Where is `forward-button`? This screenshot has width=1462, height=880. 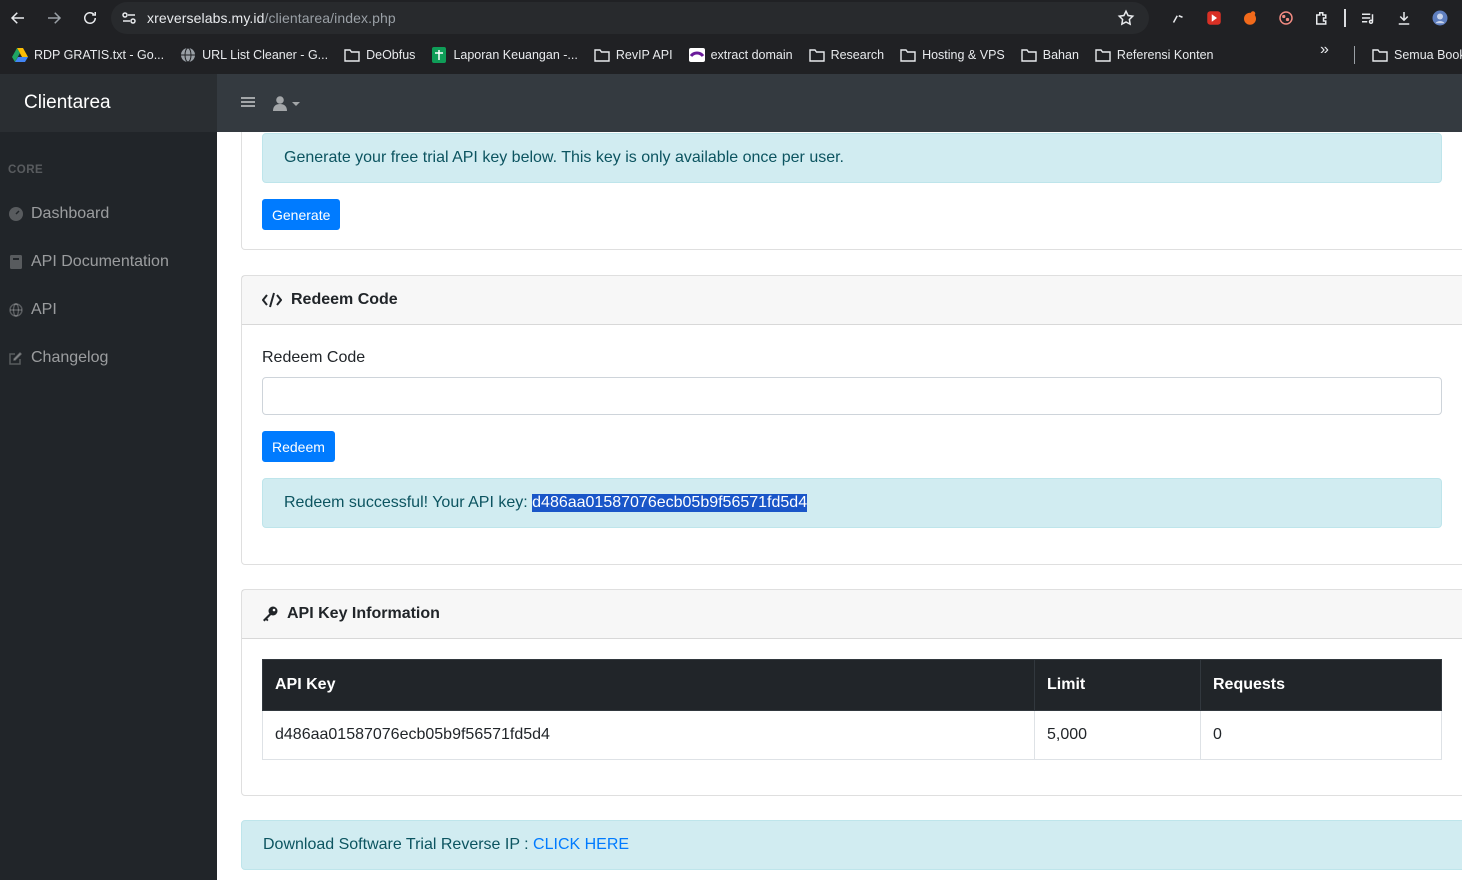 forward-button is located at coordinates (54, 18).